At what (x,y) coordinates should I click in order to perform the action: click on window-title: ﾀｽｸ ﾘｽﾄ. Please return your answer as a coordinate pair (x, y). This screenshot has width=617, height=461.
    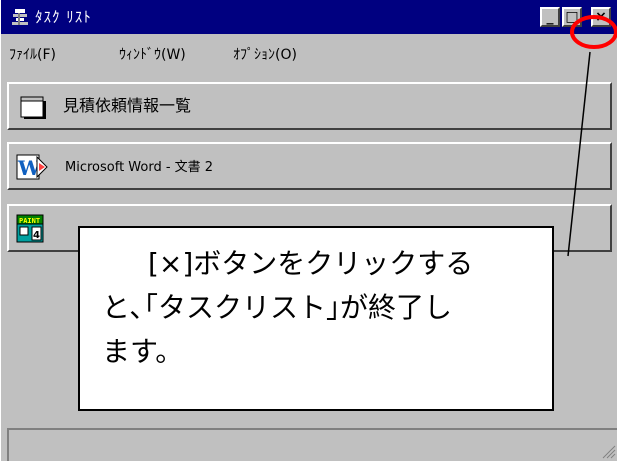
    Looking at the image, I should click on (63, 17).